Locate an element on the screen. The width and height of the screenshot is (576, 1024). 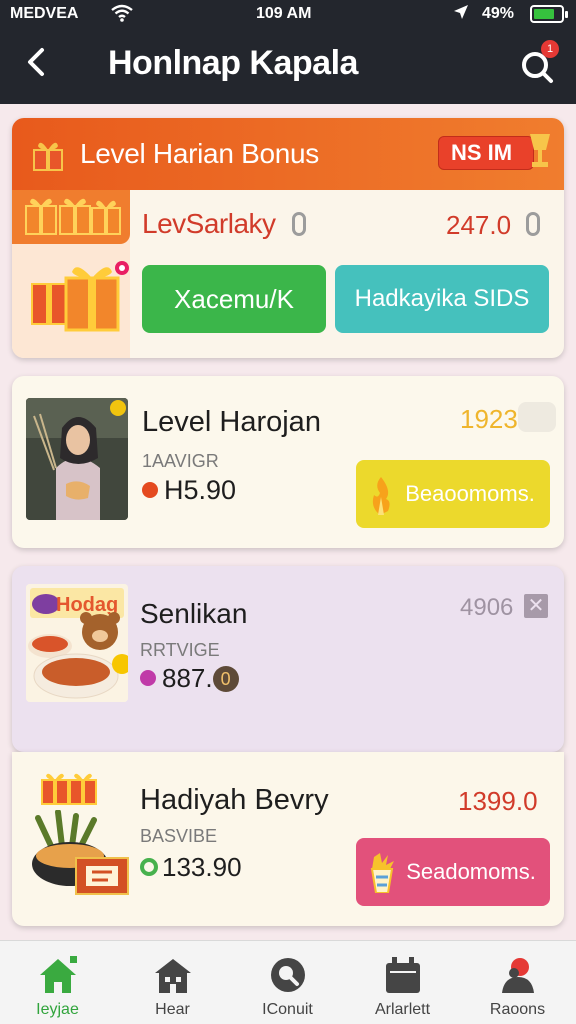
product-value: 1923 is located at coordinates (489, 419).